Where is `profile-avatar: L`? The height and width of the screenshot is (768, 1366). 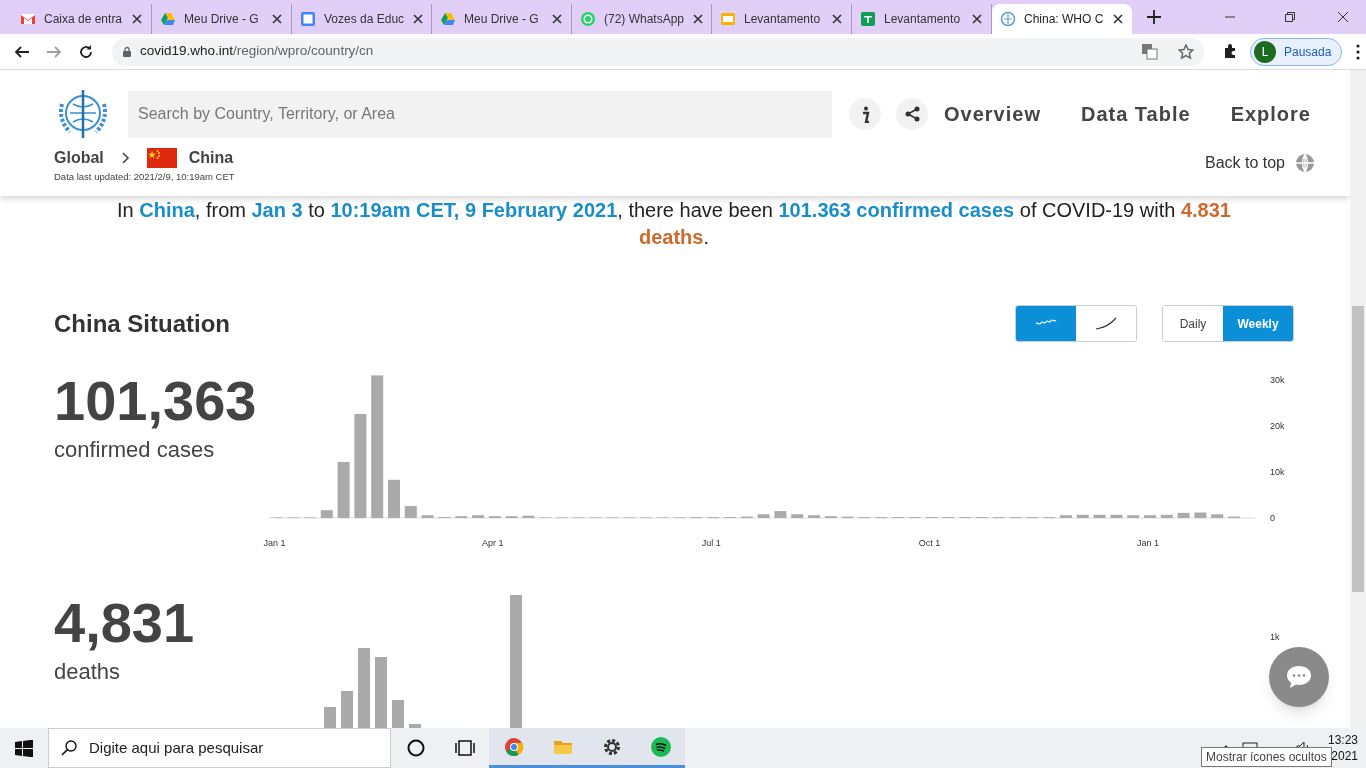 profile-avatar: L is located at coordinates (1265, 51).